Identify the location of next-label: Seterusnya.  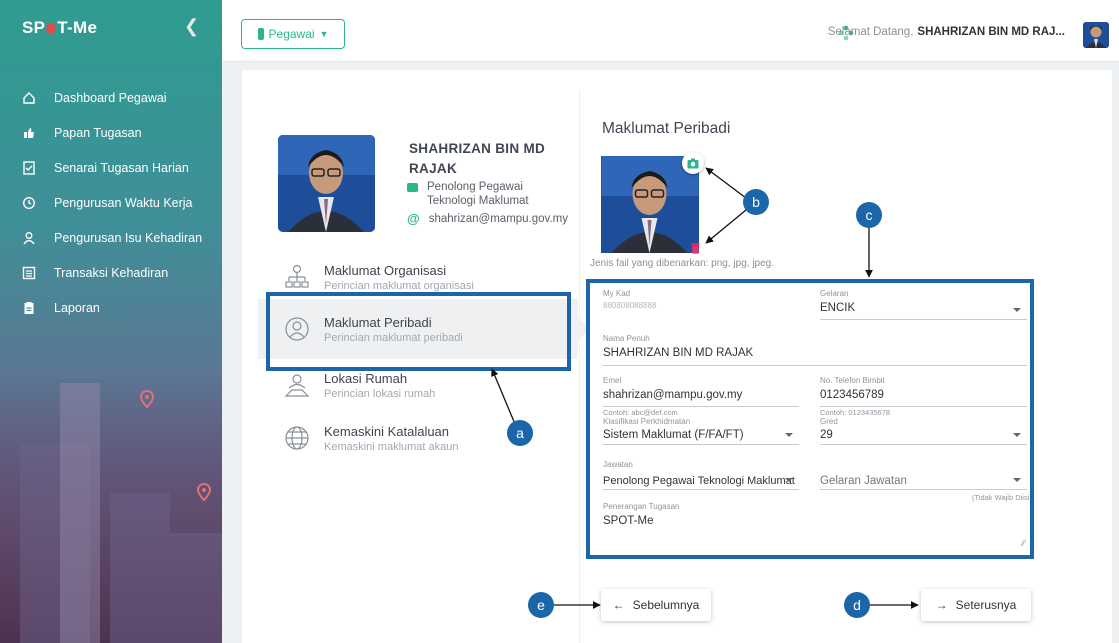
(986, 605).